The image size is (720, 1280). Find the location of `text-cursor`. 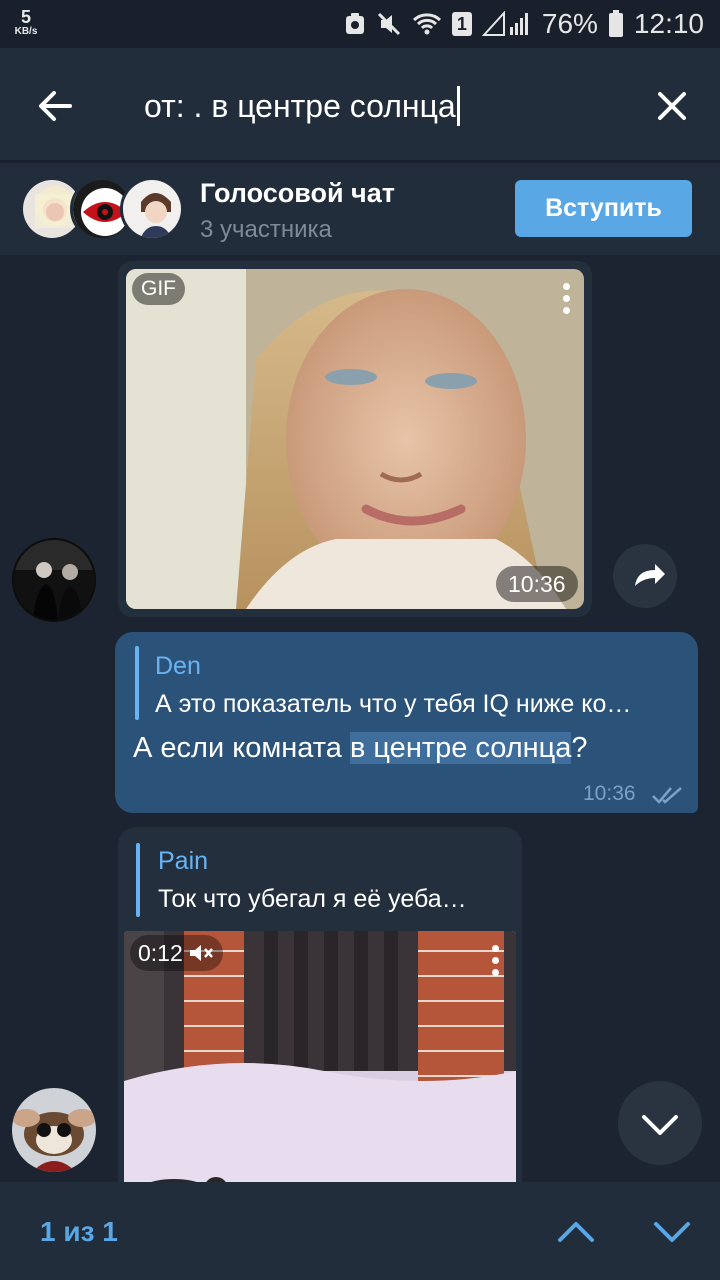

text-cursor is located at coordinates (458, 106).